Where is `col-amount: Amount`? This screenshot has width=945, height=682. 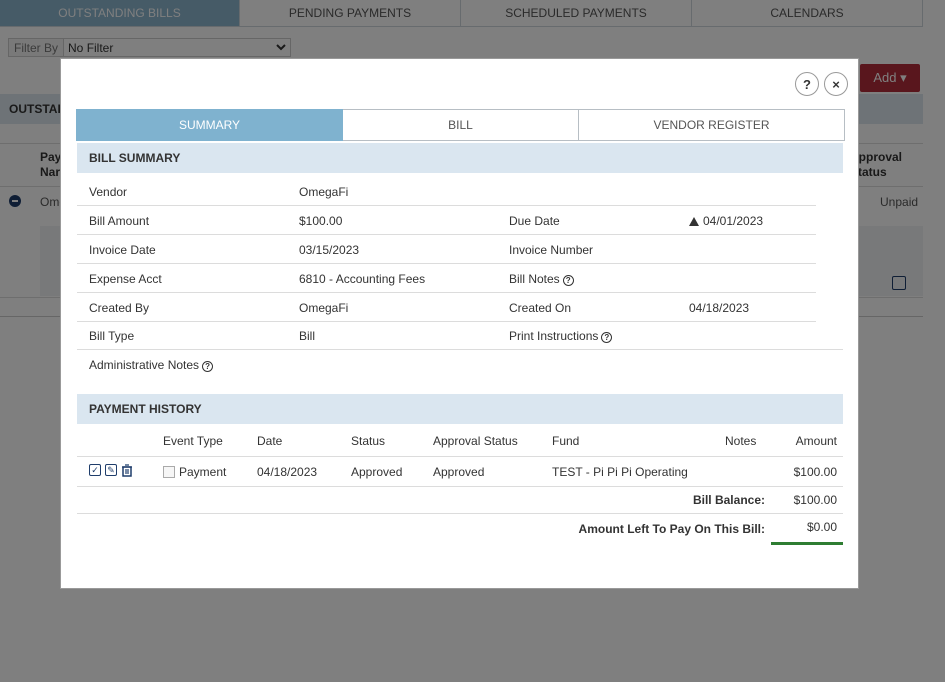
col-amount: Amount is located at coordinates (816, 441).